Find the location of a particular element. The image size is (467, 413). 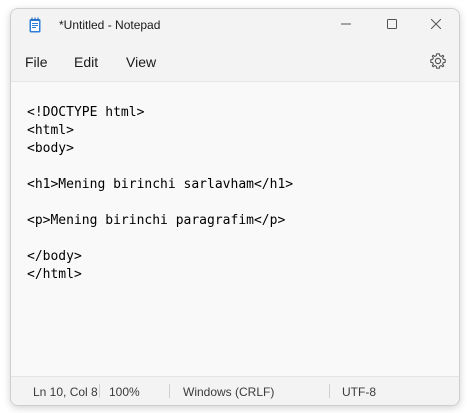

title-bar: *Untitled - Notepad is located at coordinates (235, 25).